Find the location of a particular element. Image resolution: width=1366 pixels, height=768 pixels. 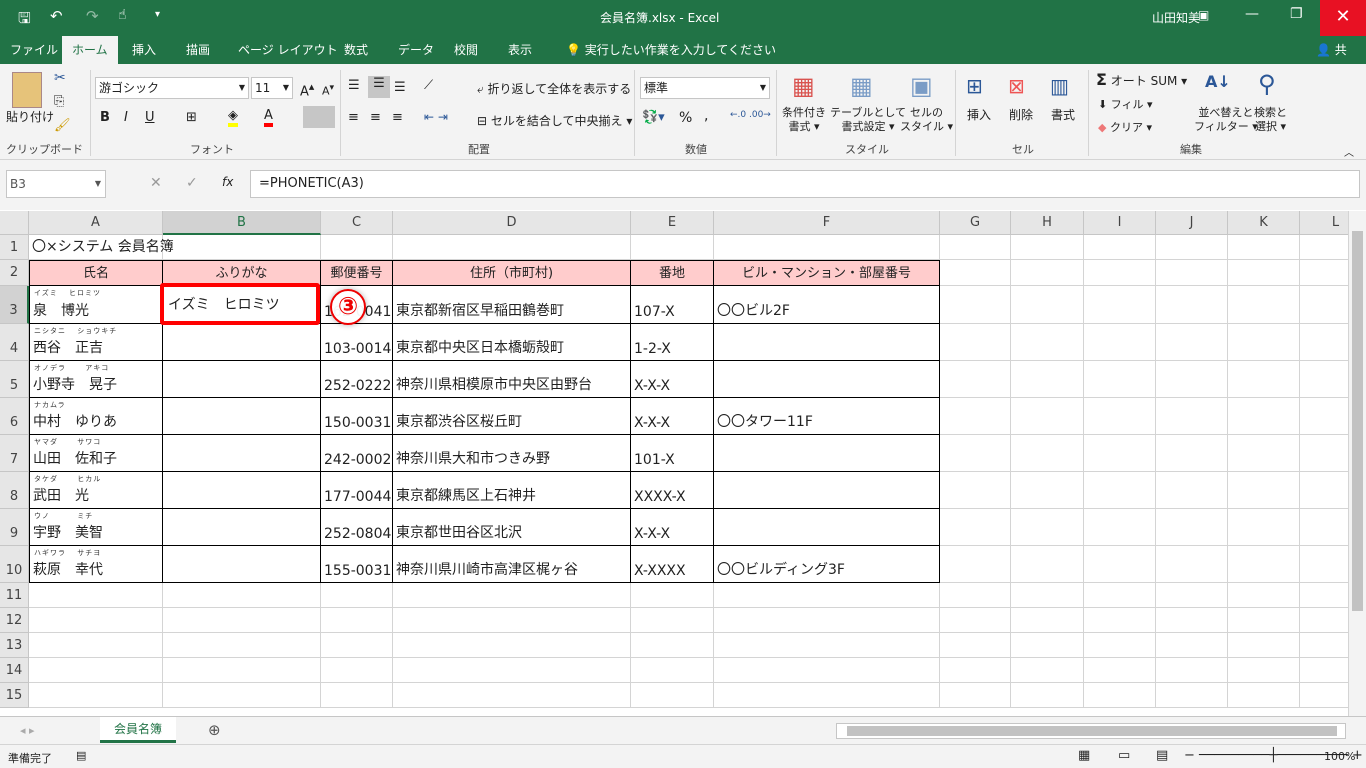

share-button: 👤 共有 is located at coordinates (1336, 60).